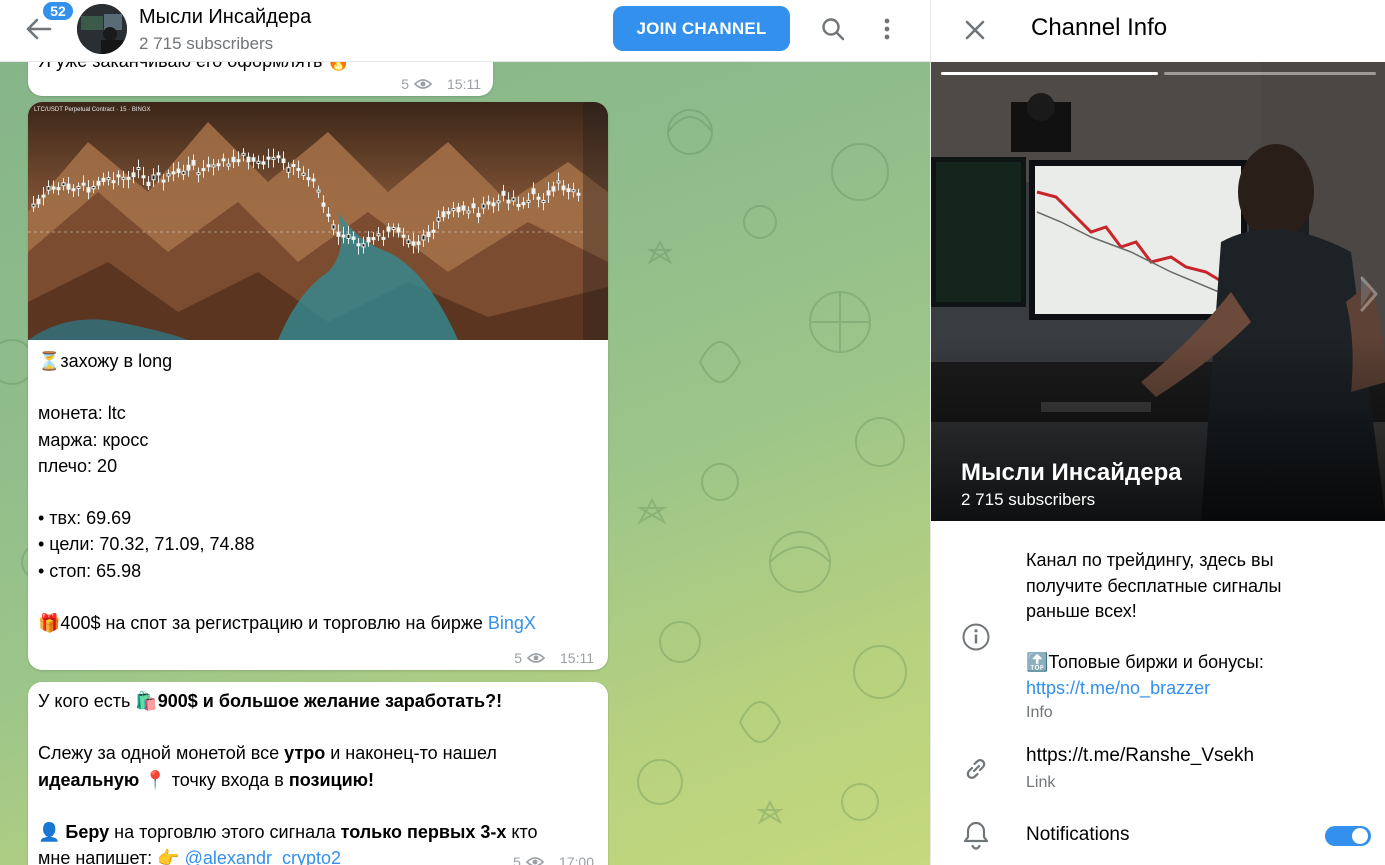 The image size is (1385, 865). Describe the element at coordinates (168, 856) in the screenshot. I see `pointing-emoji: 👉` at that location.